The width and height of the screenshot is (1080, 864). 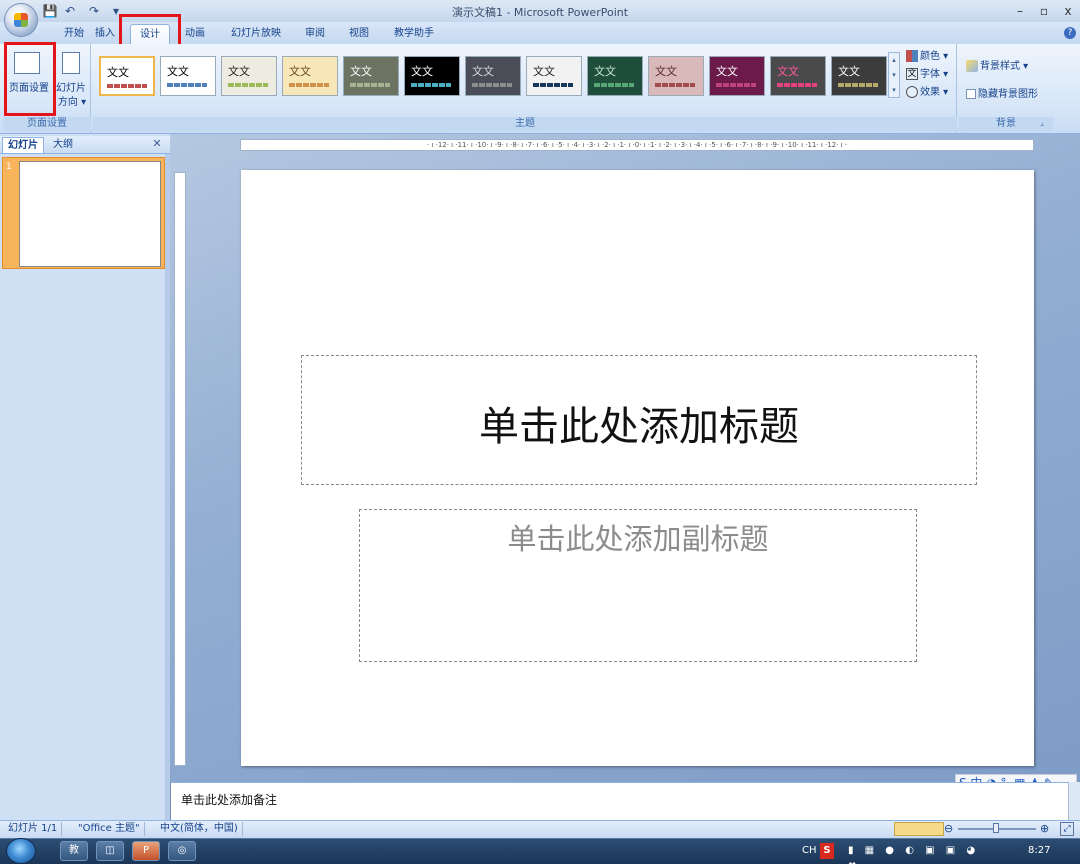 What do you see at coordinates (619, 801) in the screenshot?
I see `notes-pane: 单击此处添加备注` at bounding box center [619, 801].